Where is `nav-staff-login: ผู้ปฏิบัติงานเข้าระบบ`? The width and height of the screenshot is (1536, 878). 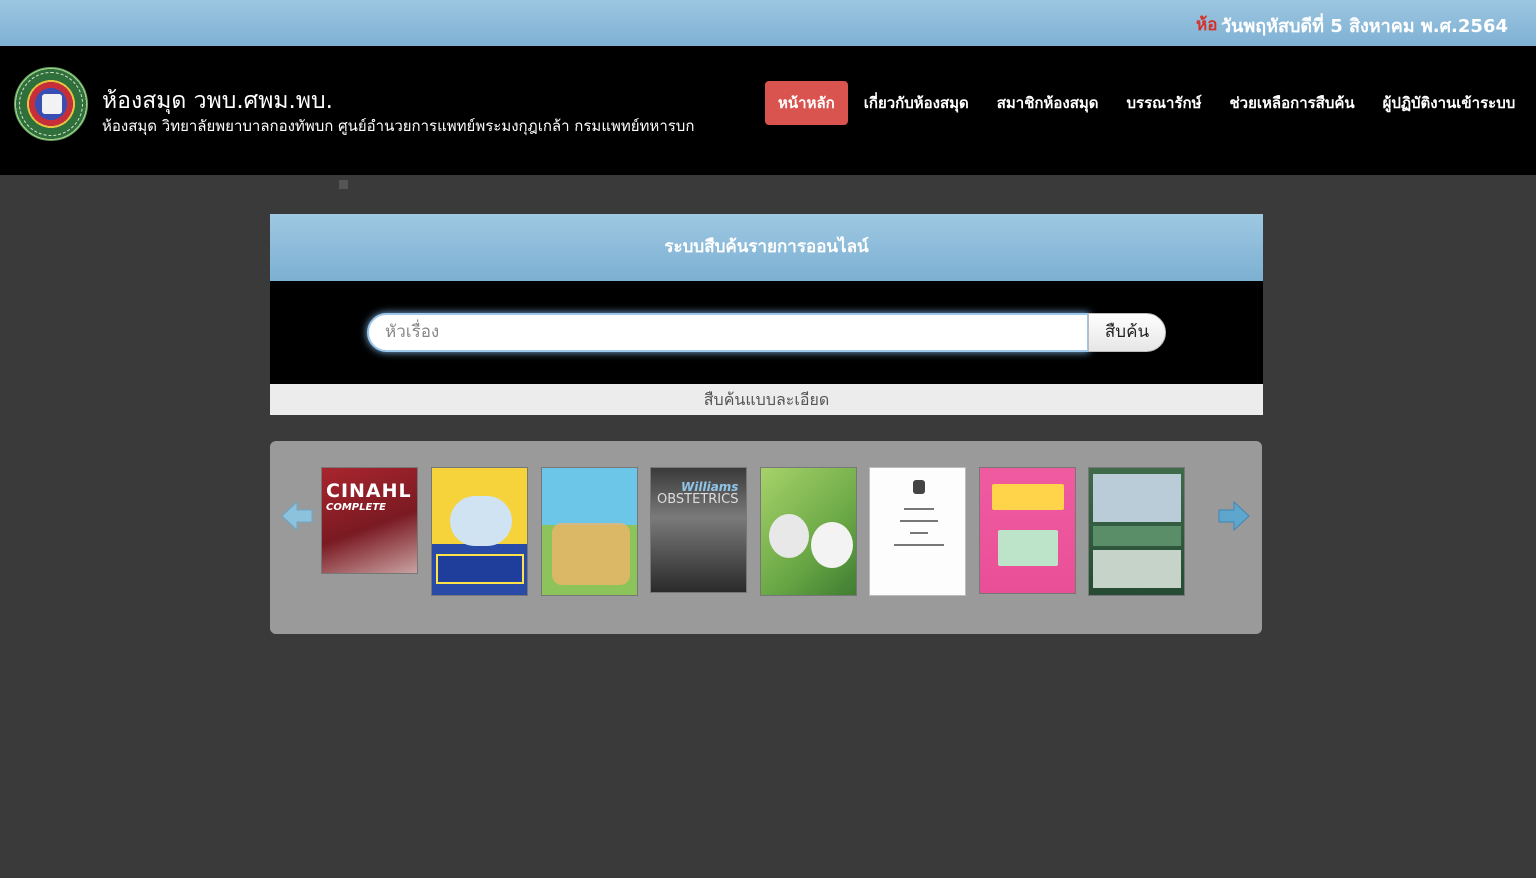 nav-staff-login: ผู้ปฏิบัติงานเข้าระบบ is located at coordinates (1449, 103).